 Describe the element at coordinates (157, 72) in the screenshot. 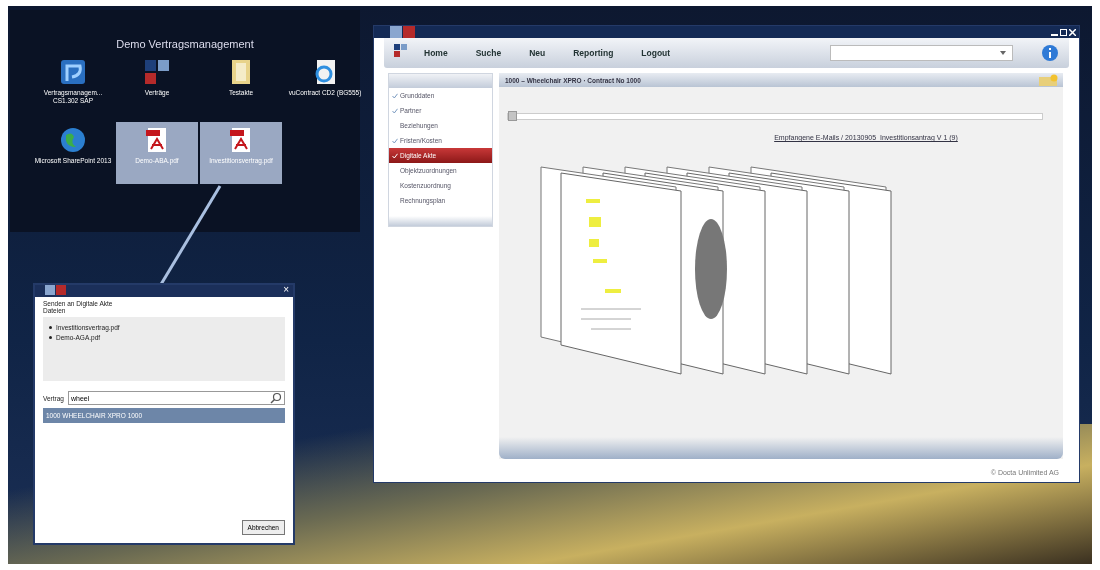

I see `tiles-icon` at that location.